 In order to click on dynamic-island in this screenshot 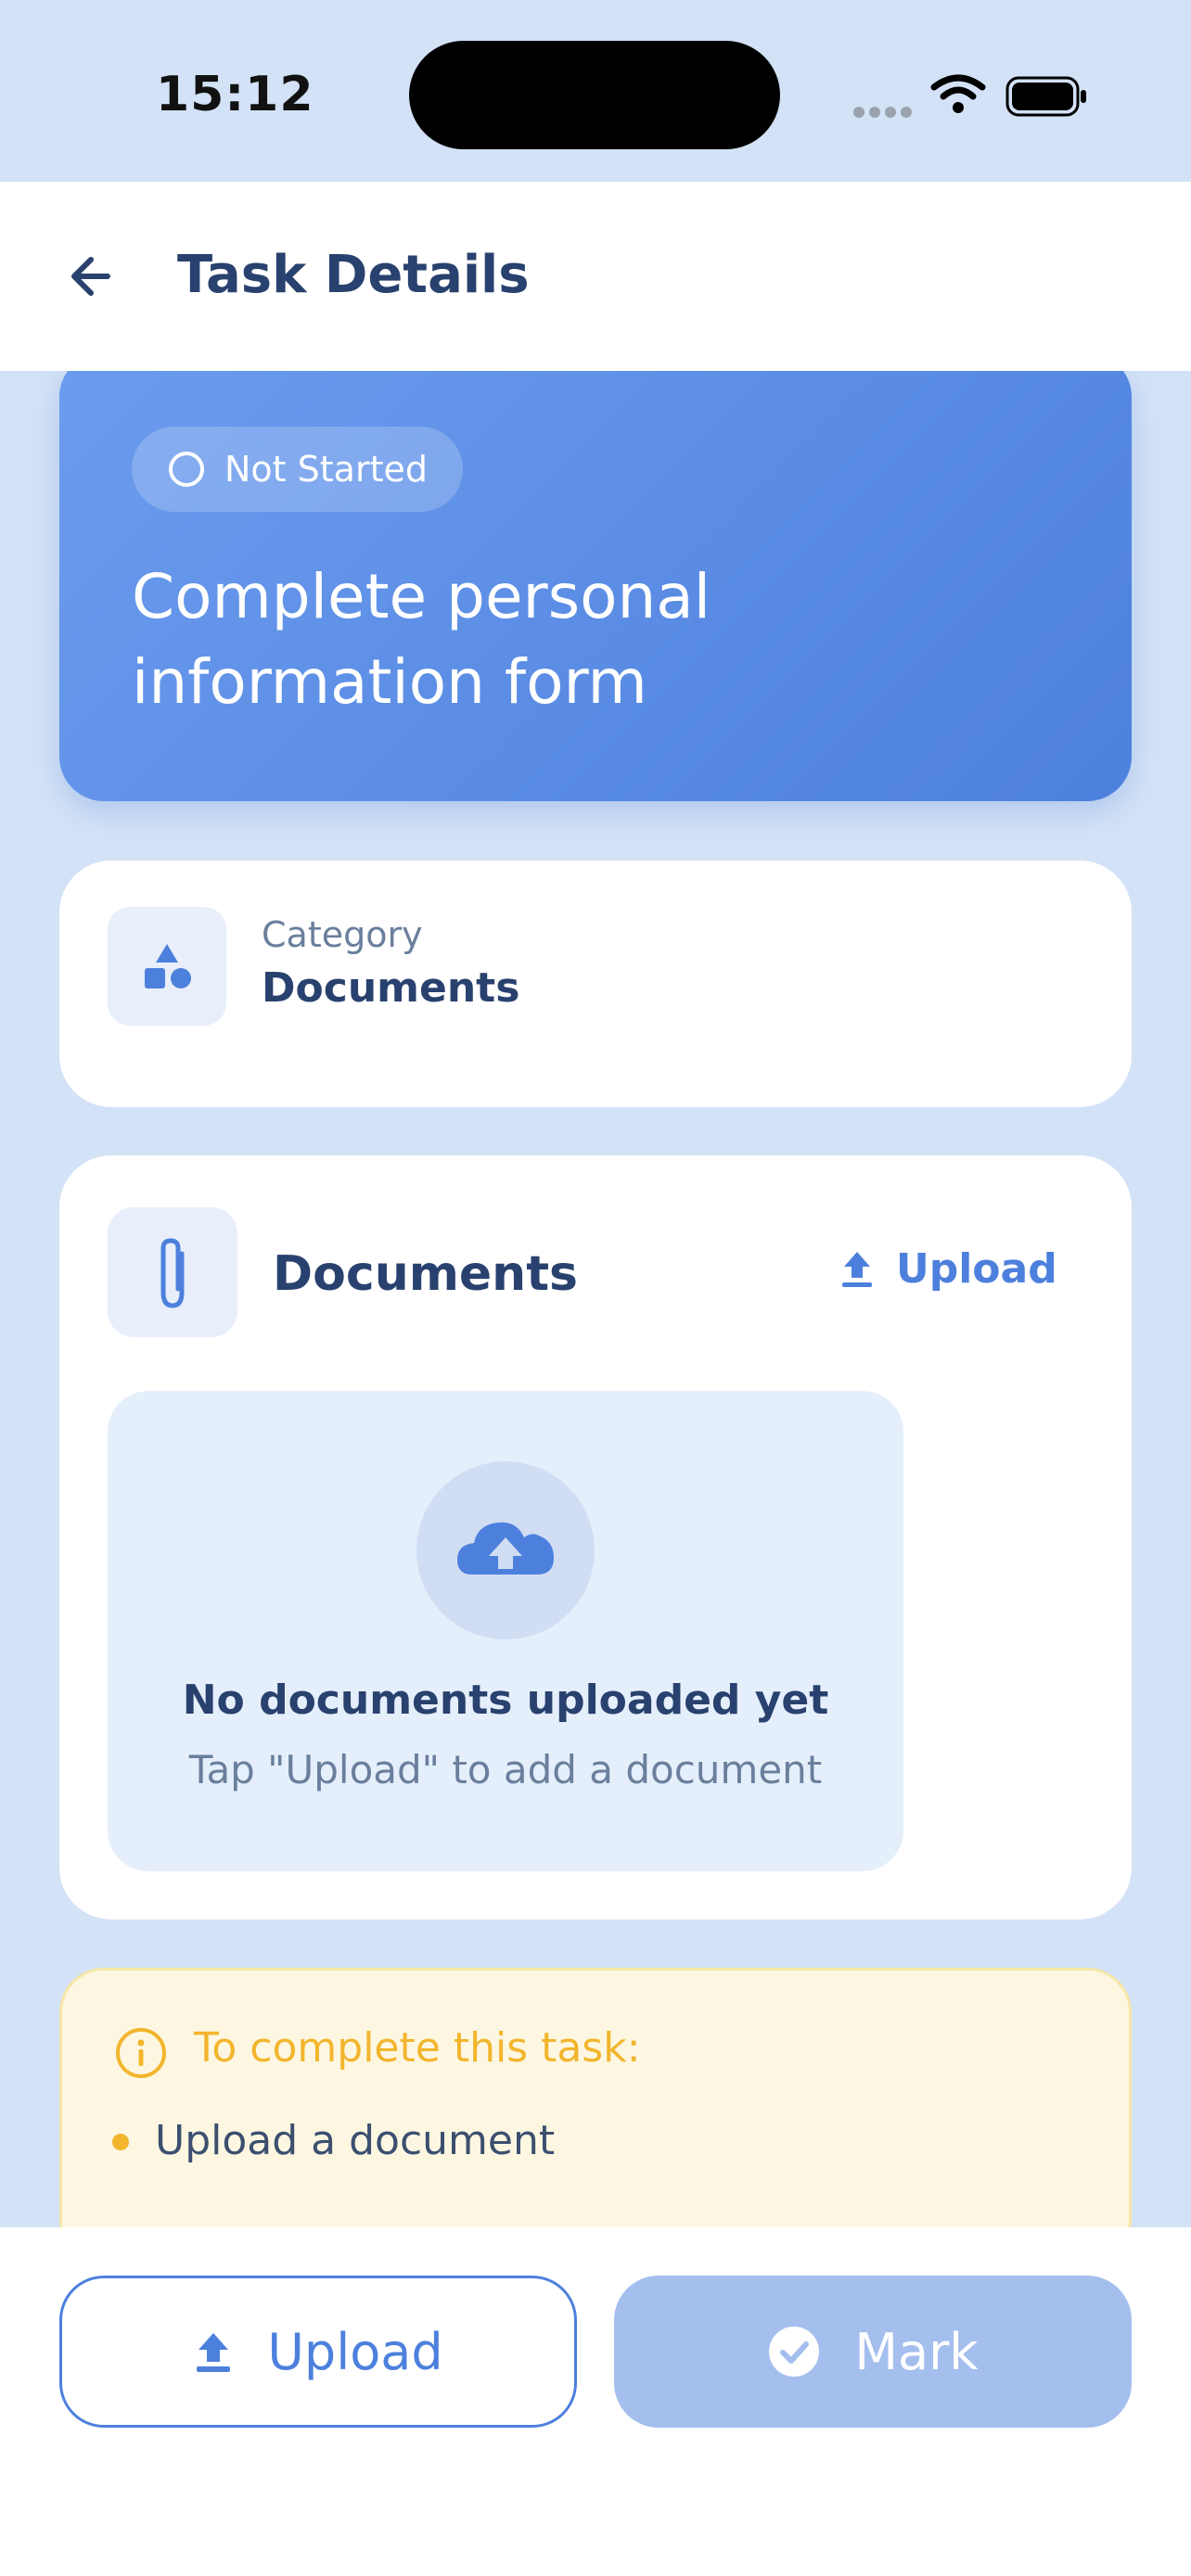, I will do `click(594, 95)`.